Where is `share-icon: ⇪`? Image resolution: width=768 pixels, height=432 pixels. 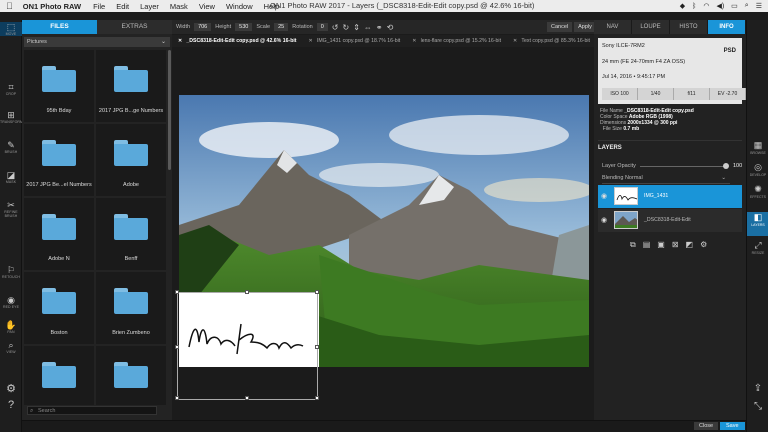 share-icon: ⇪ is located at coordinates (757, 389).